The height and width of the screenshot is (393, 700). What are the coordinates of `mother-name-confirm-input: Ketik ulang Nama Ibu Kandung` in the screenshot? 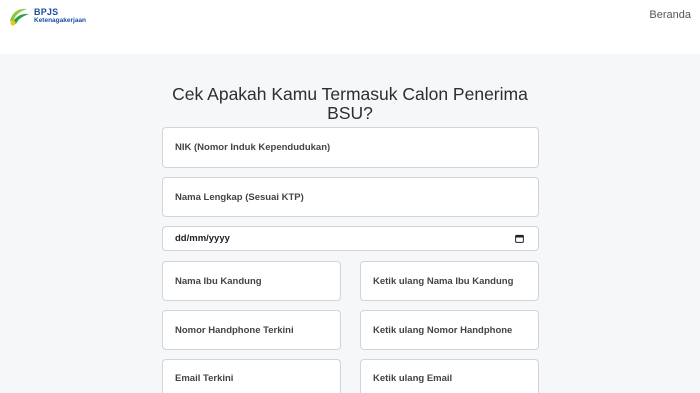 It's located at (449, 281).